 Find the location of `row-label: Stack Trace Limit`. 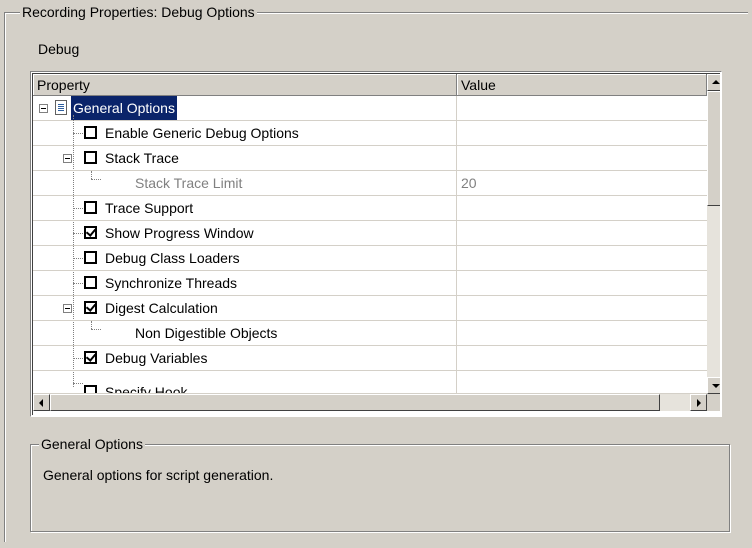

row-label: Stack Trace Limit is located at coordinates (189, 183).